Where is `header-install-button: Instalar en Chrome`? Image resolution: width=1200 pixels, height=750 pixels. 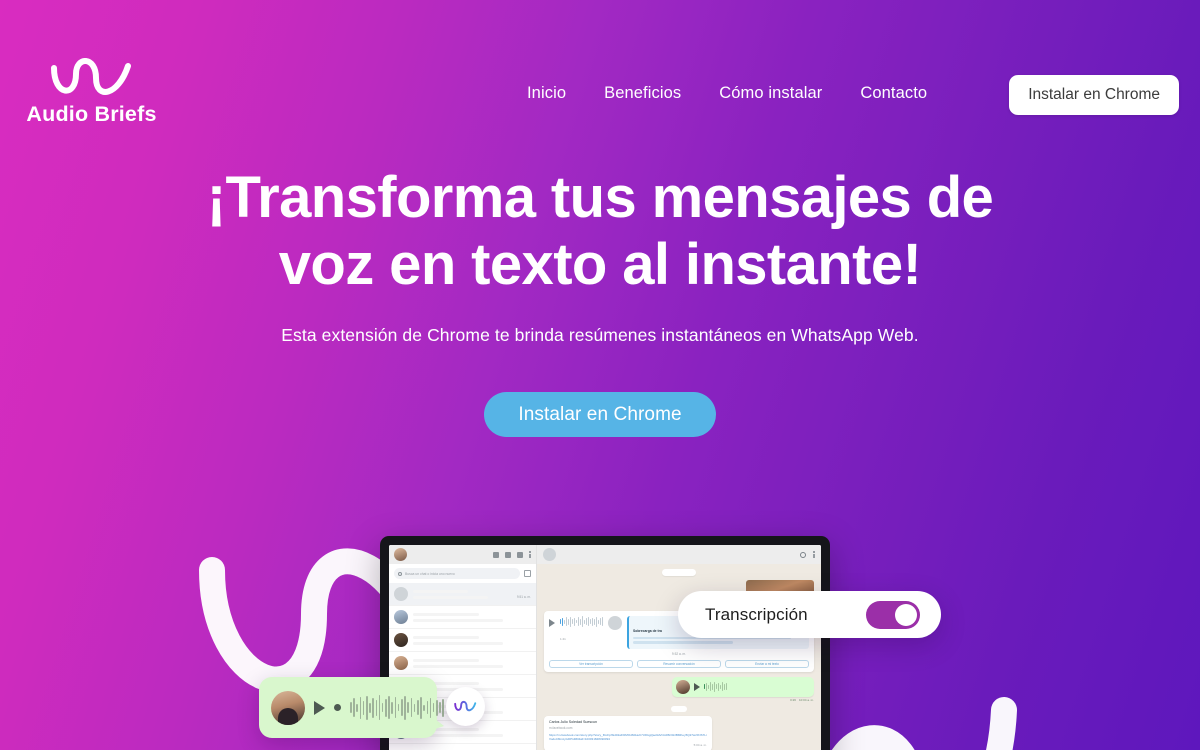
header-install-button: Instalar en Chrome is located at coordinates (1094, 95).